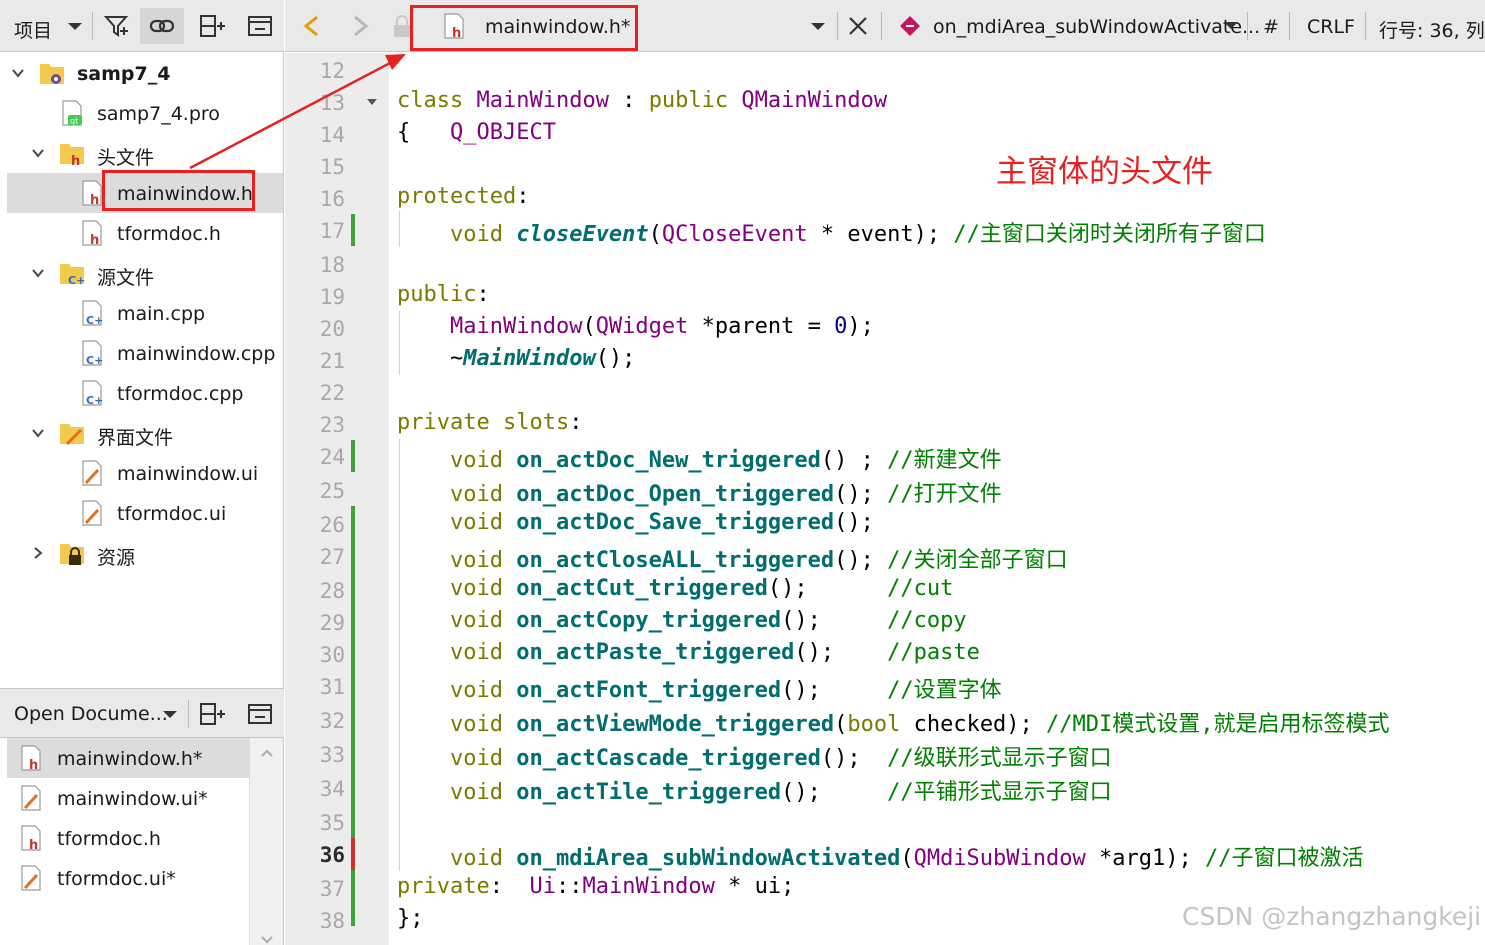  Describe the element at coordinates (72, 554) in the screenshot. I see `resource-folder-icon` at that location.